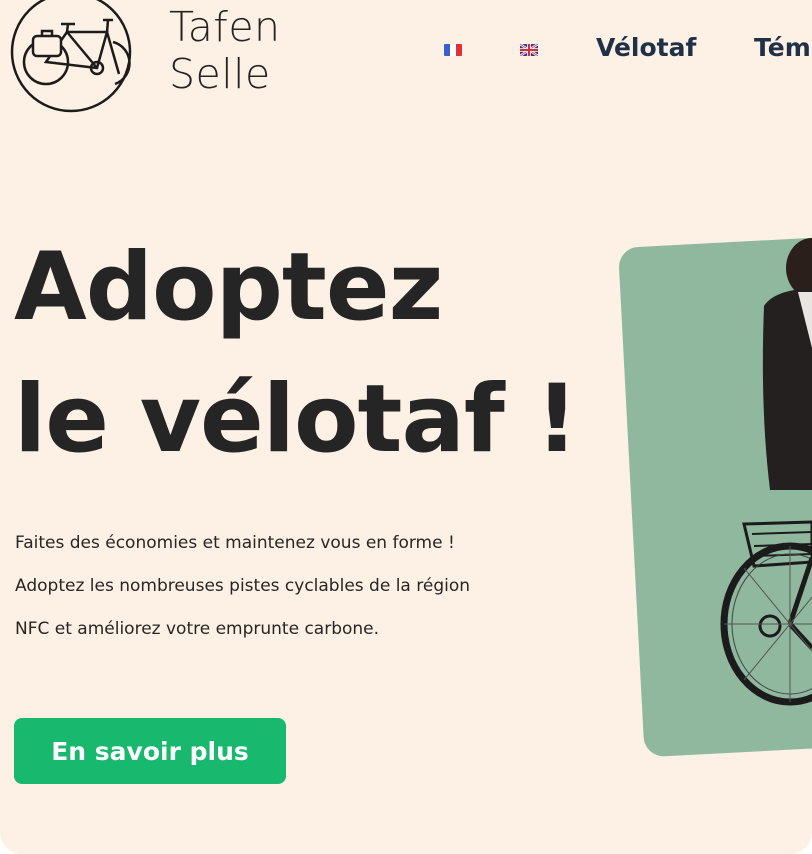 Image resolution: width=812 pixels, height=854 pixels. I want to click on brand-name: Tafen Selle, so click(225, 51).